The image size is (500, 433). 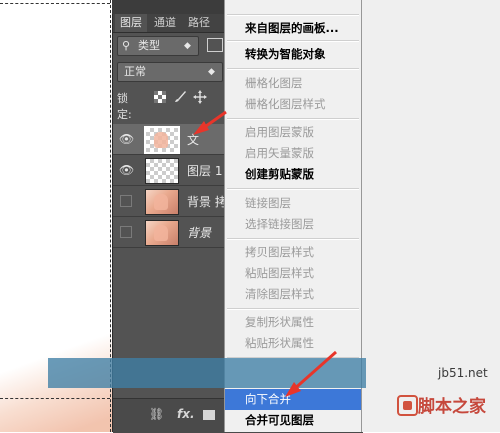 What do you see at coordinates (268, 203) in the screenshot?
I see `menu-item-label: 链接图层` at bounding box center [268, 203].